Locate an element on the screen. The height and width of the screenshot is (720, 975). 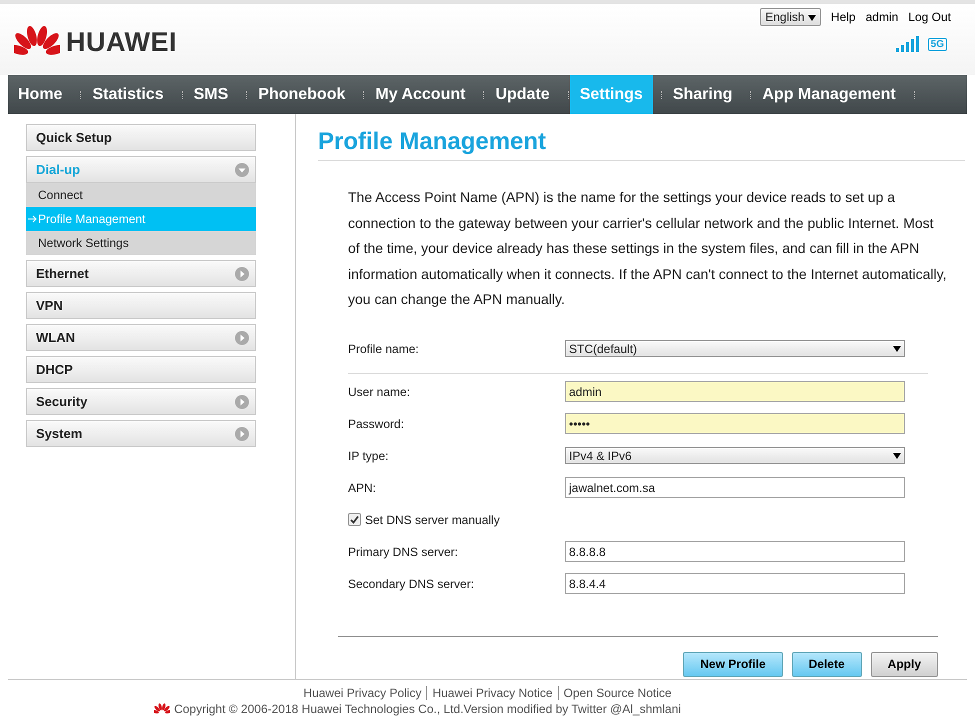
nav-tab: Home is located at coordinates (40, 94).